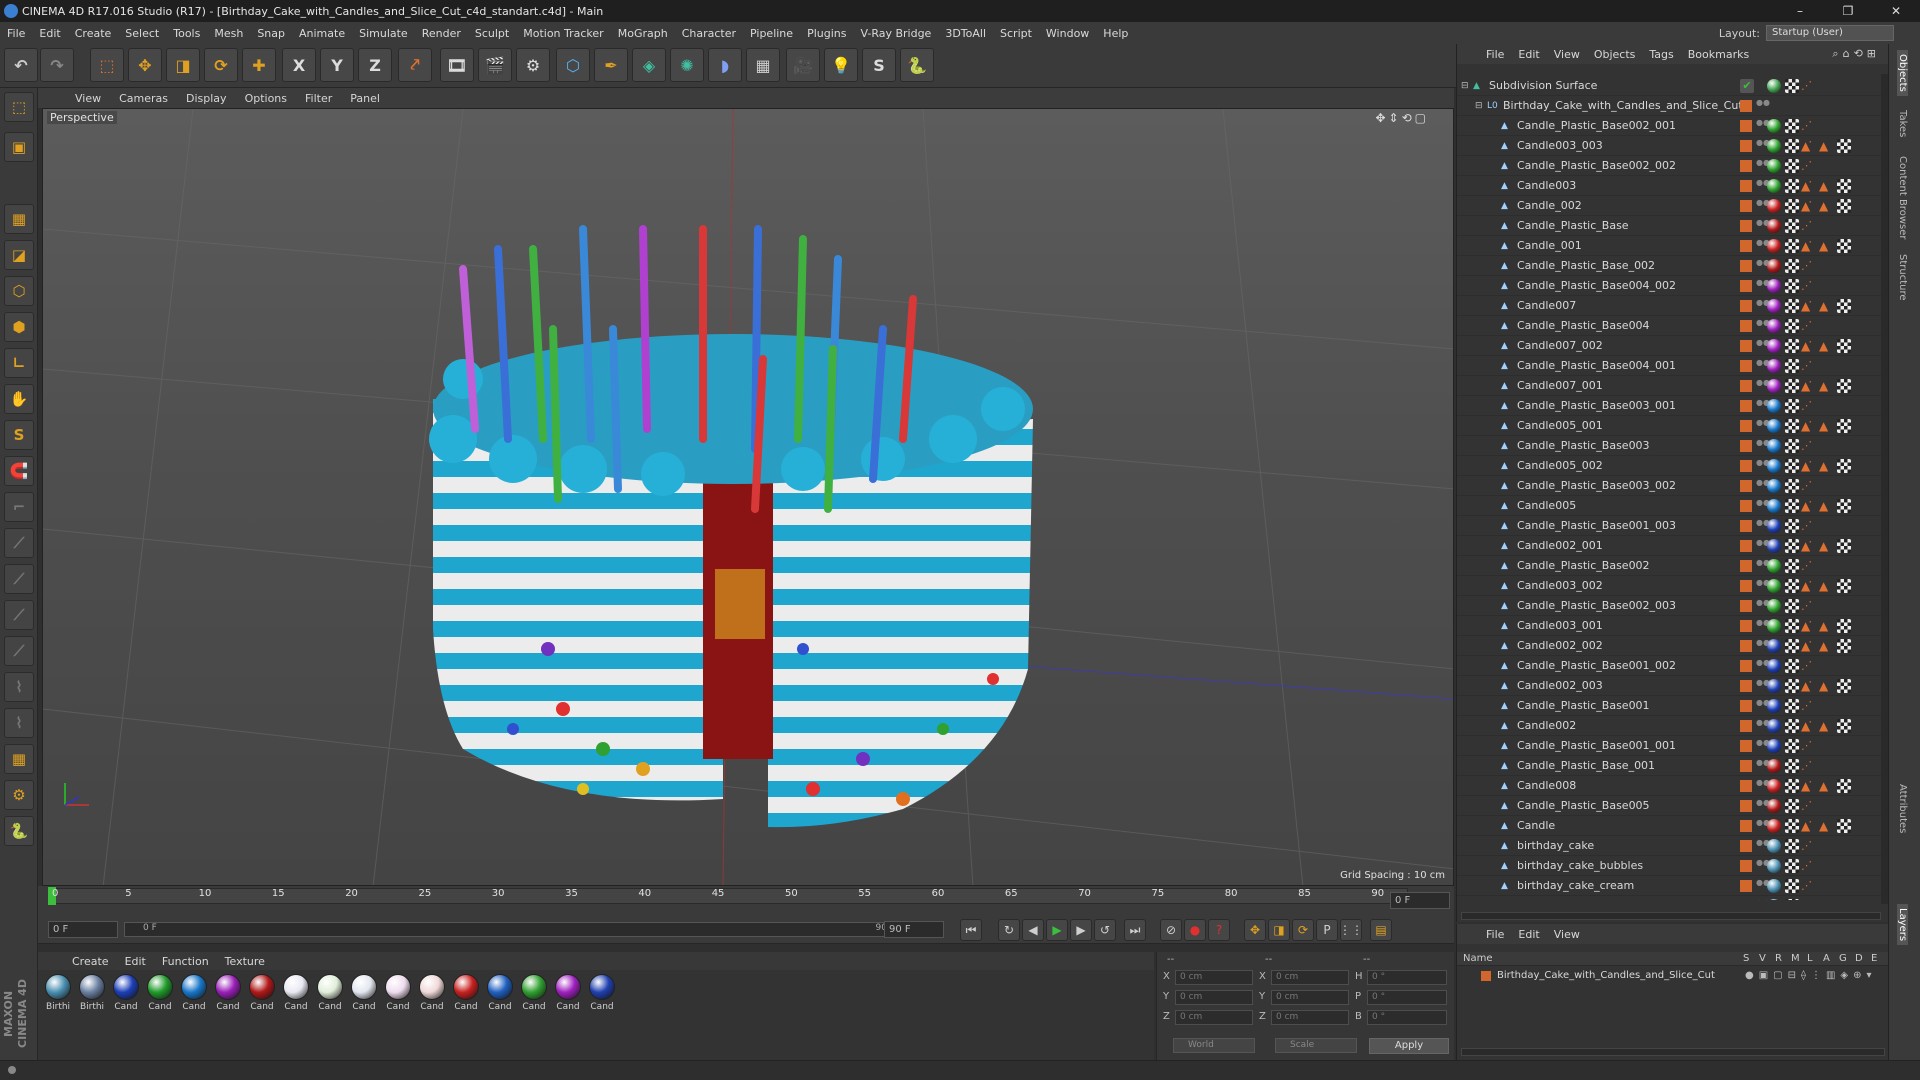  I want to click on object-name: Candle003_002, so click(1560, 585).